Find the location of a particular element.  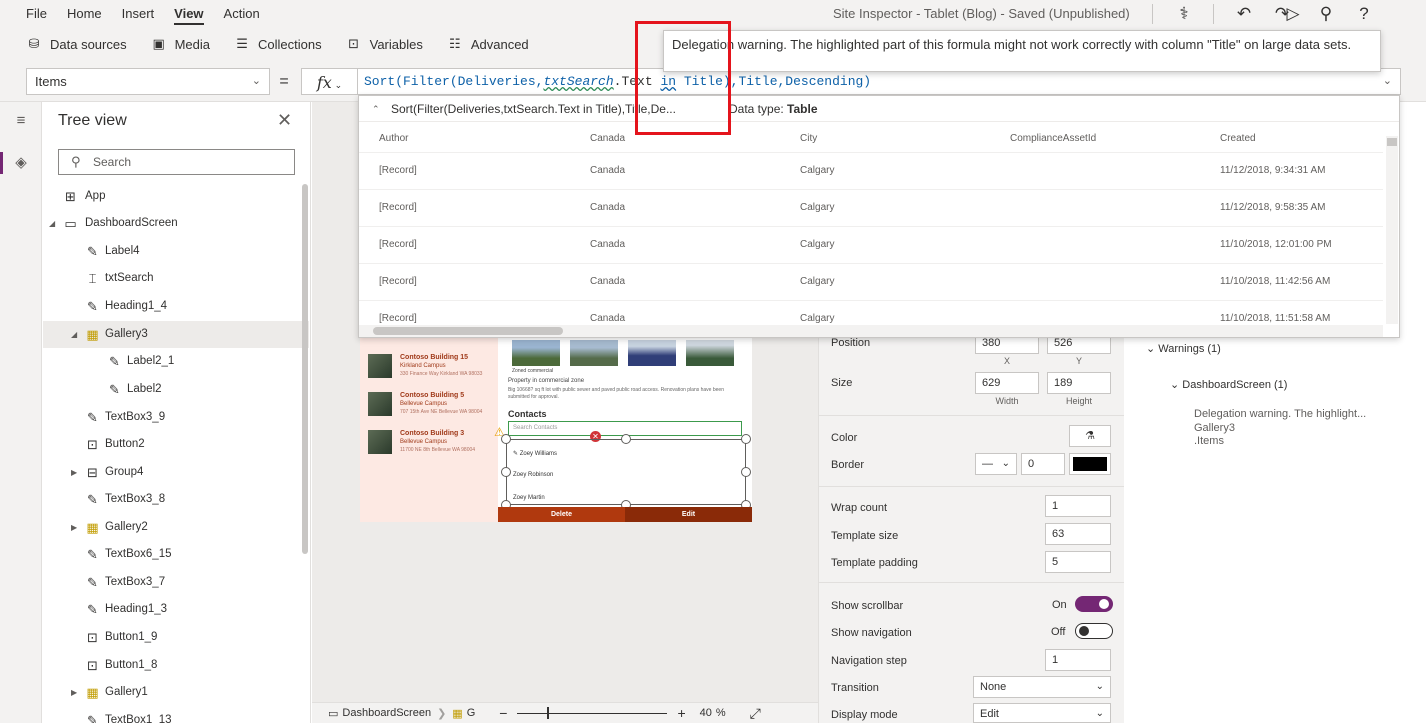

media-button: ▣ Media is located at coordinates (180, 44).